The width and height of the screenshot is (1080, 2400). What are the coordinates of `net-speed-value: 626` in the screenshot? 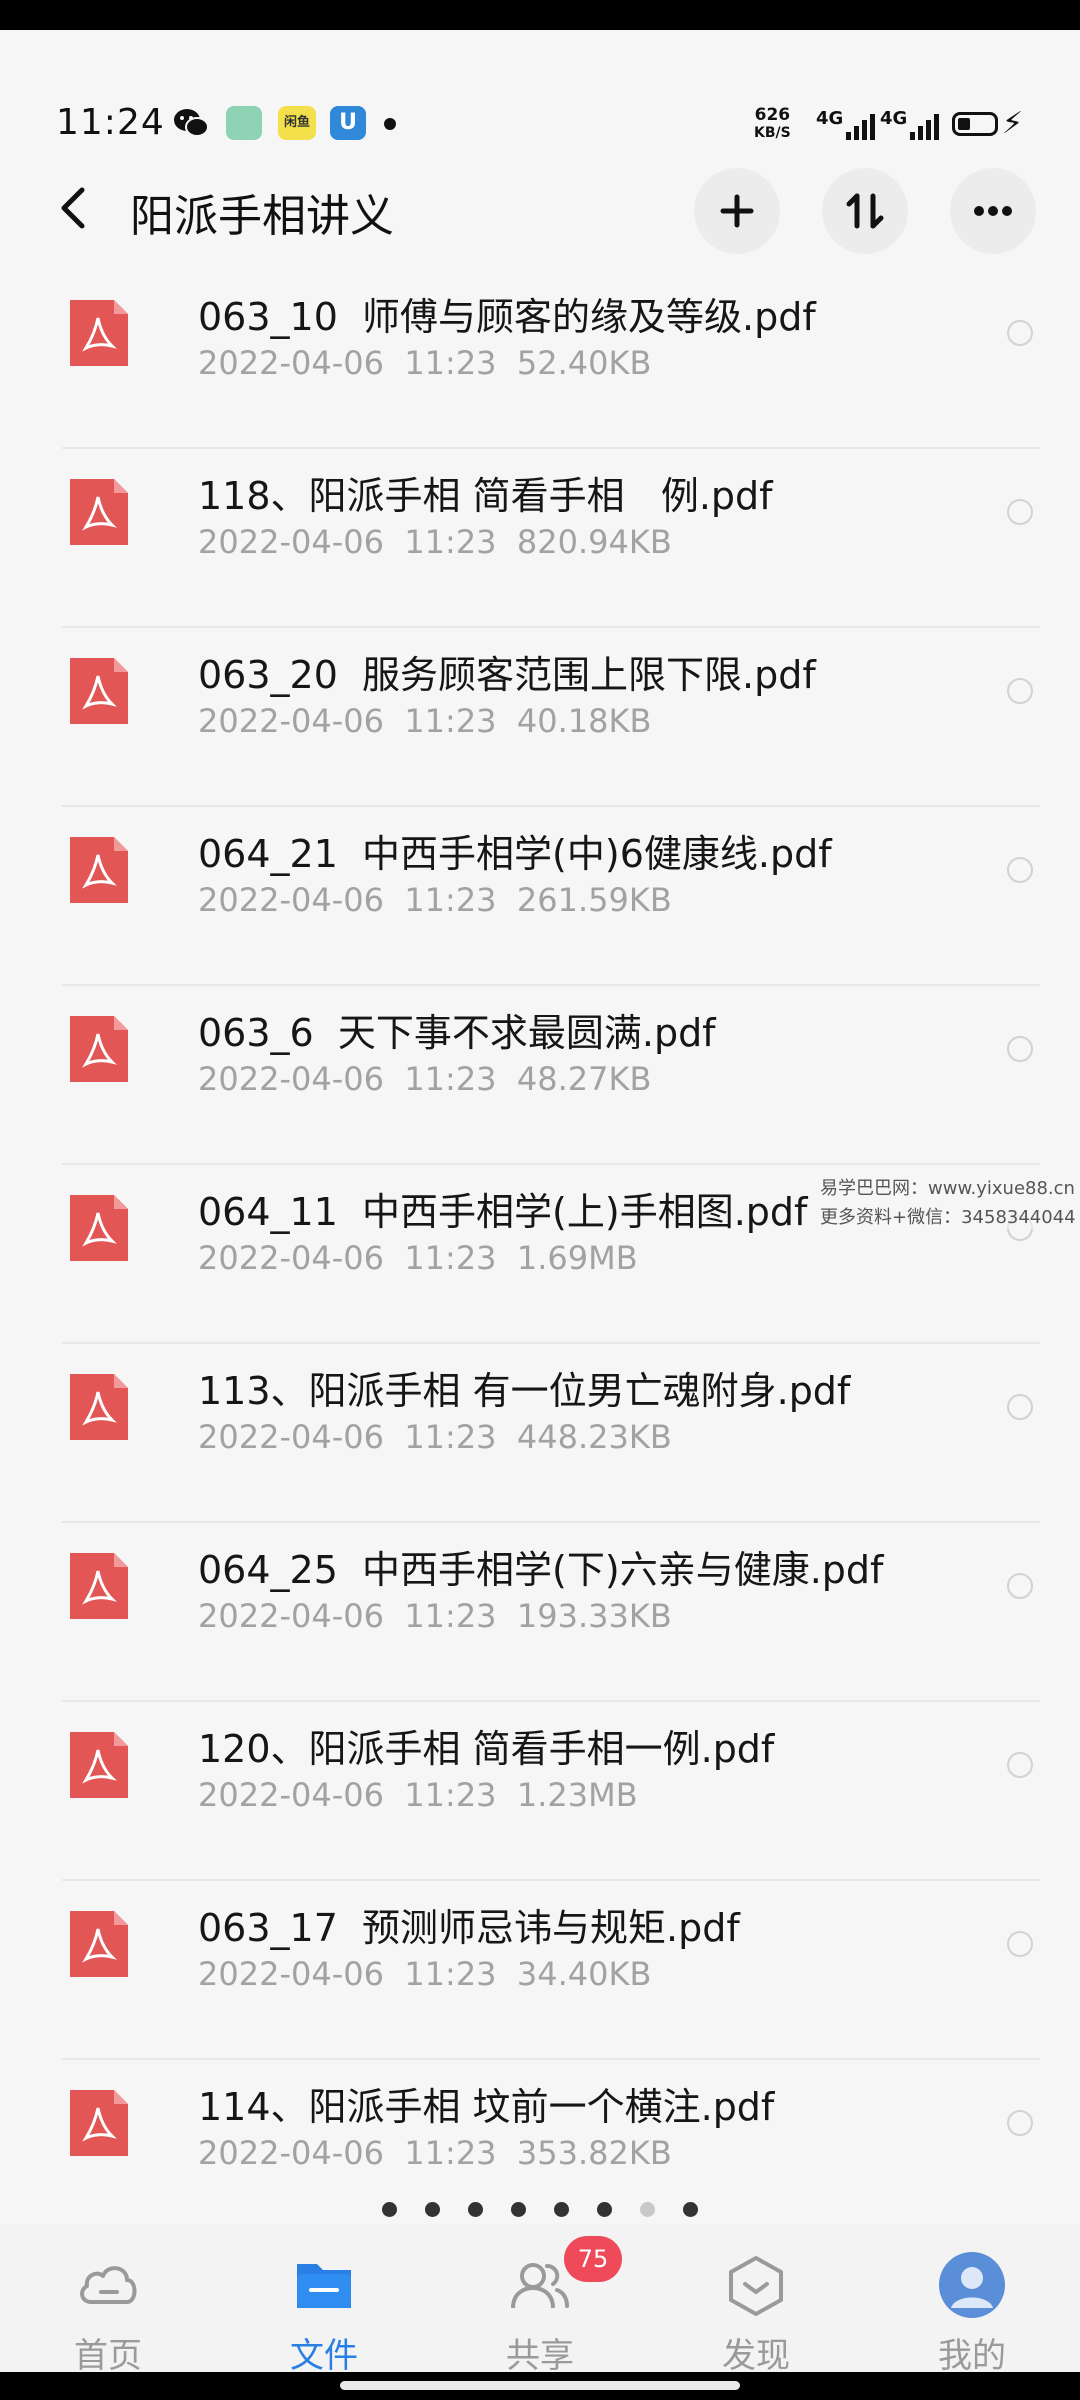 It's located at (772, 115).